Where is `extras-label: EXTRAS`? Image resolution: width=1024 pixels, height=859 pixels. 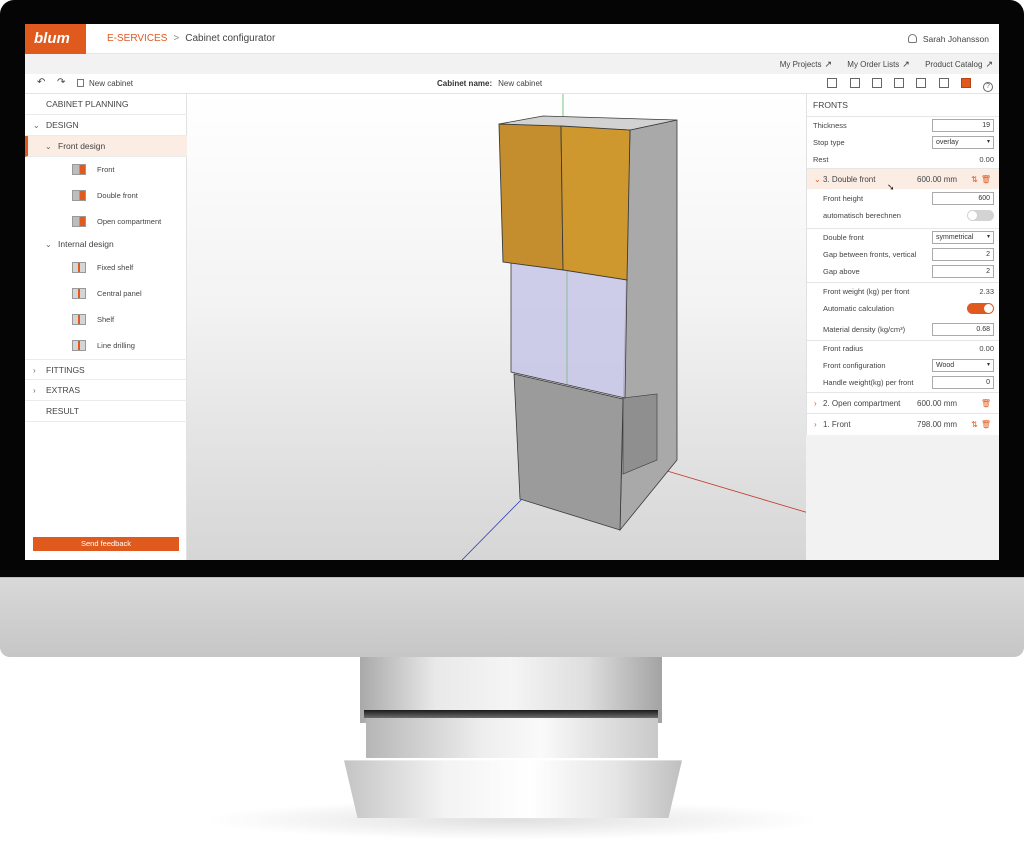 extras-label: EXTRAS is located at coordinates (63, 390).